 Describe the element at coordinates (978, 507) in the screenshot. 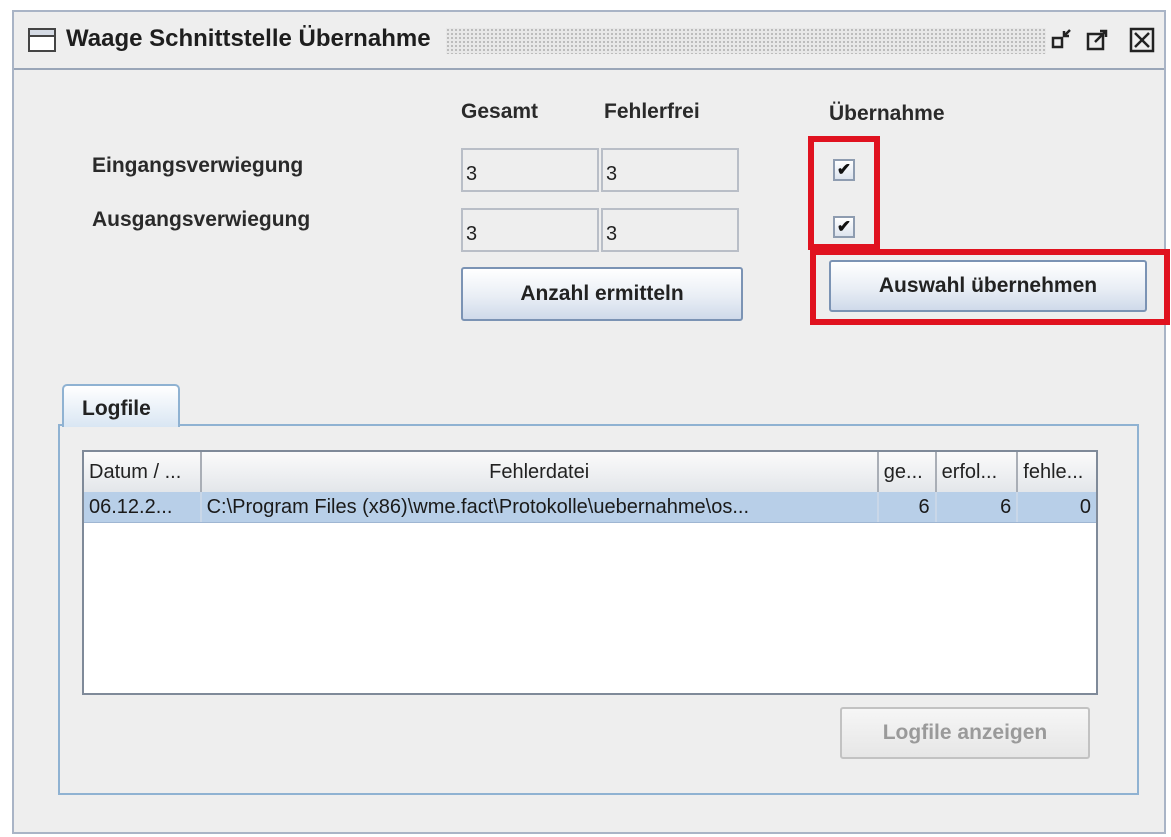

I see `cell-erfolgreich: 6` at that location.